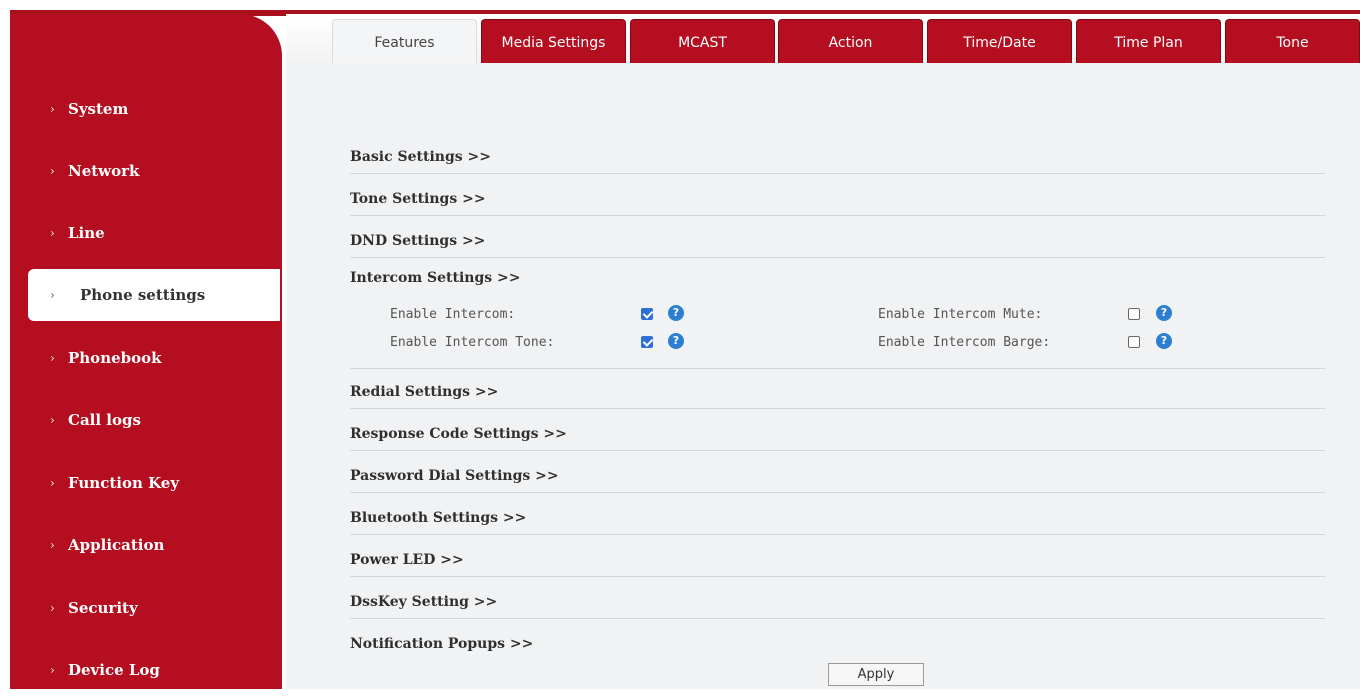 This screenshot has height=696, width=1360. Describe the element at coordinates (876, 674) in the screenshot. I see `apply-button: Apply` at that location.